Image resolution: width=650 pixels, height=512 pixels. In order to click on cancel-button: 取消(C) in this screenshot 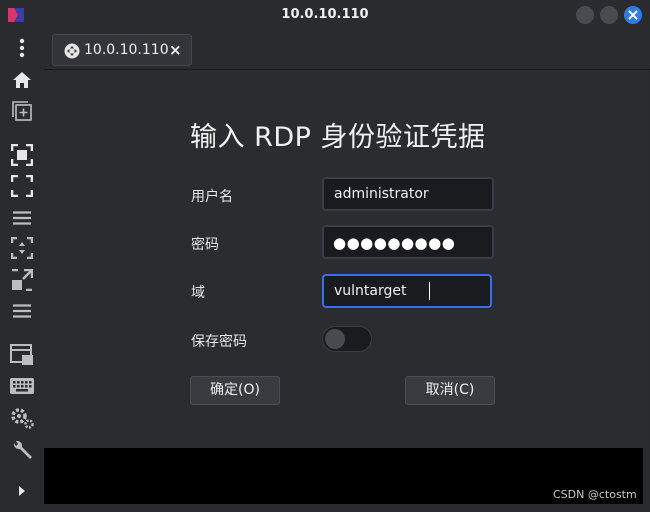, I will do `click(450, 390)`.